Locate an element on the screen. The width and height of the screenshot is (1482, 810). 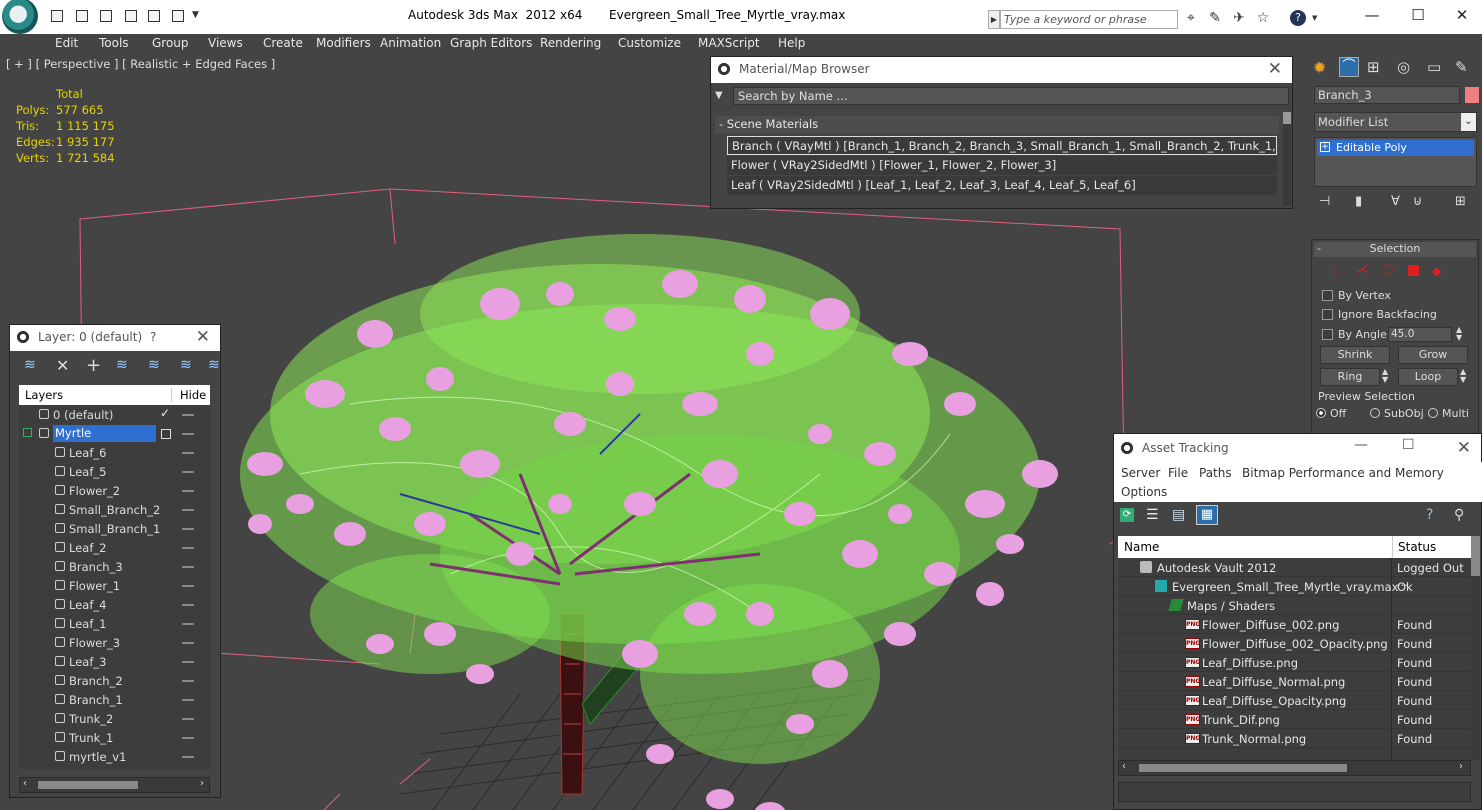
utilities-tab-icon: ✎ is located at coordinates (1461, 67).